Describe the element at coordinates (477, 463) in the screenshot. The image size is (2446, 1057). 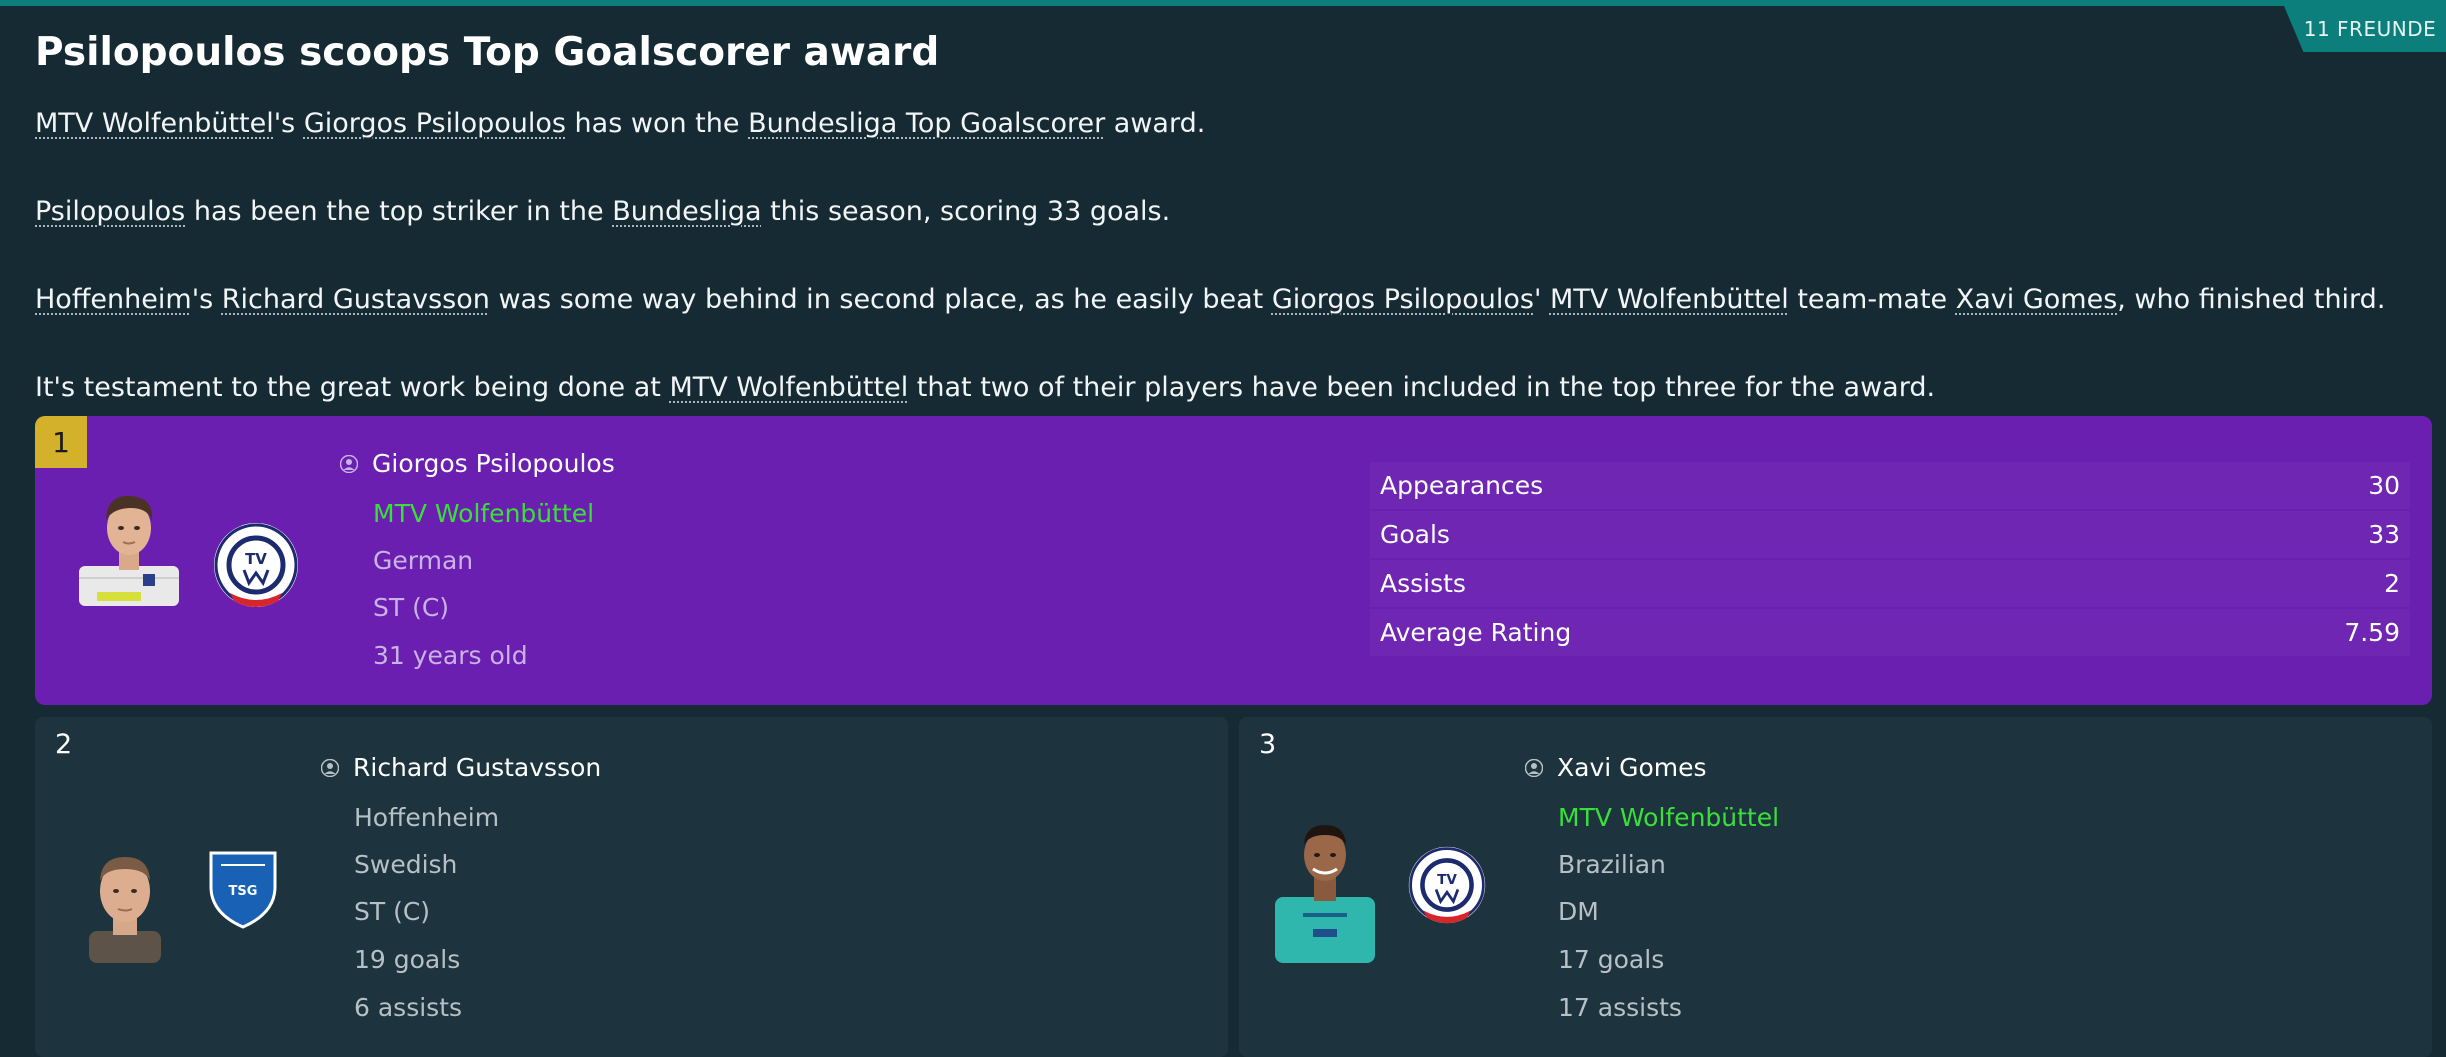
I see `player-name: Giorgos Psilopoulos` at that location.